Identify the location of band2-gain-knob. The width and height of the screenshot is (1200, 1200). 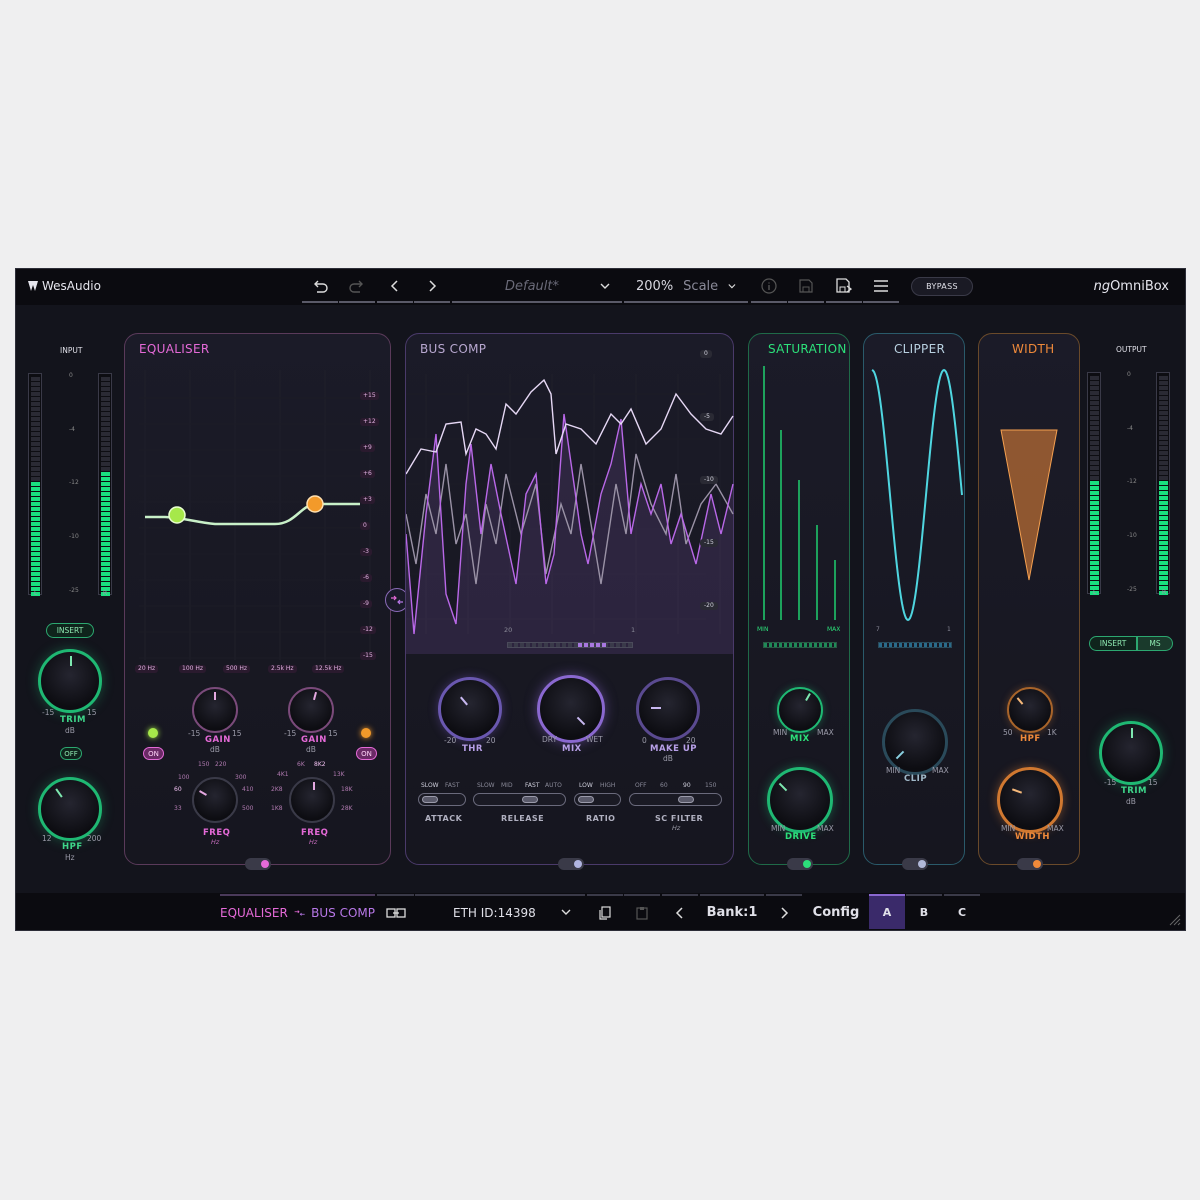
(311, 710).